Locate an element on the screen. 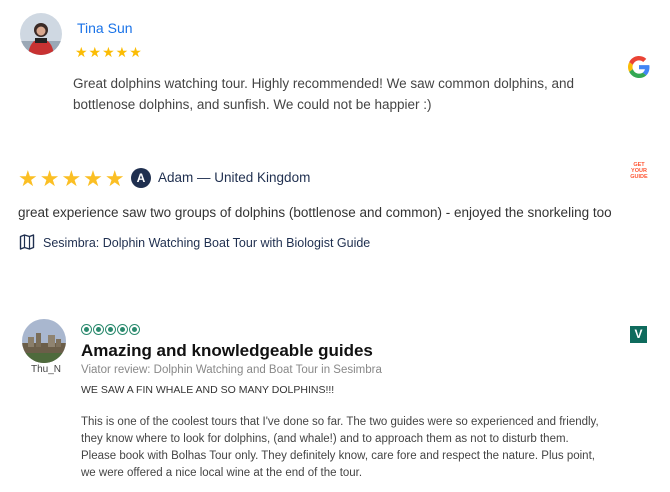  bubble-rating is located at coordinates (111, 328).